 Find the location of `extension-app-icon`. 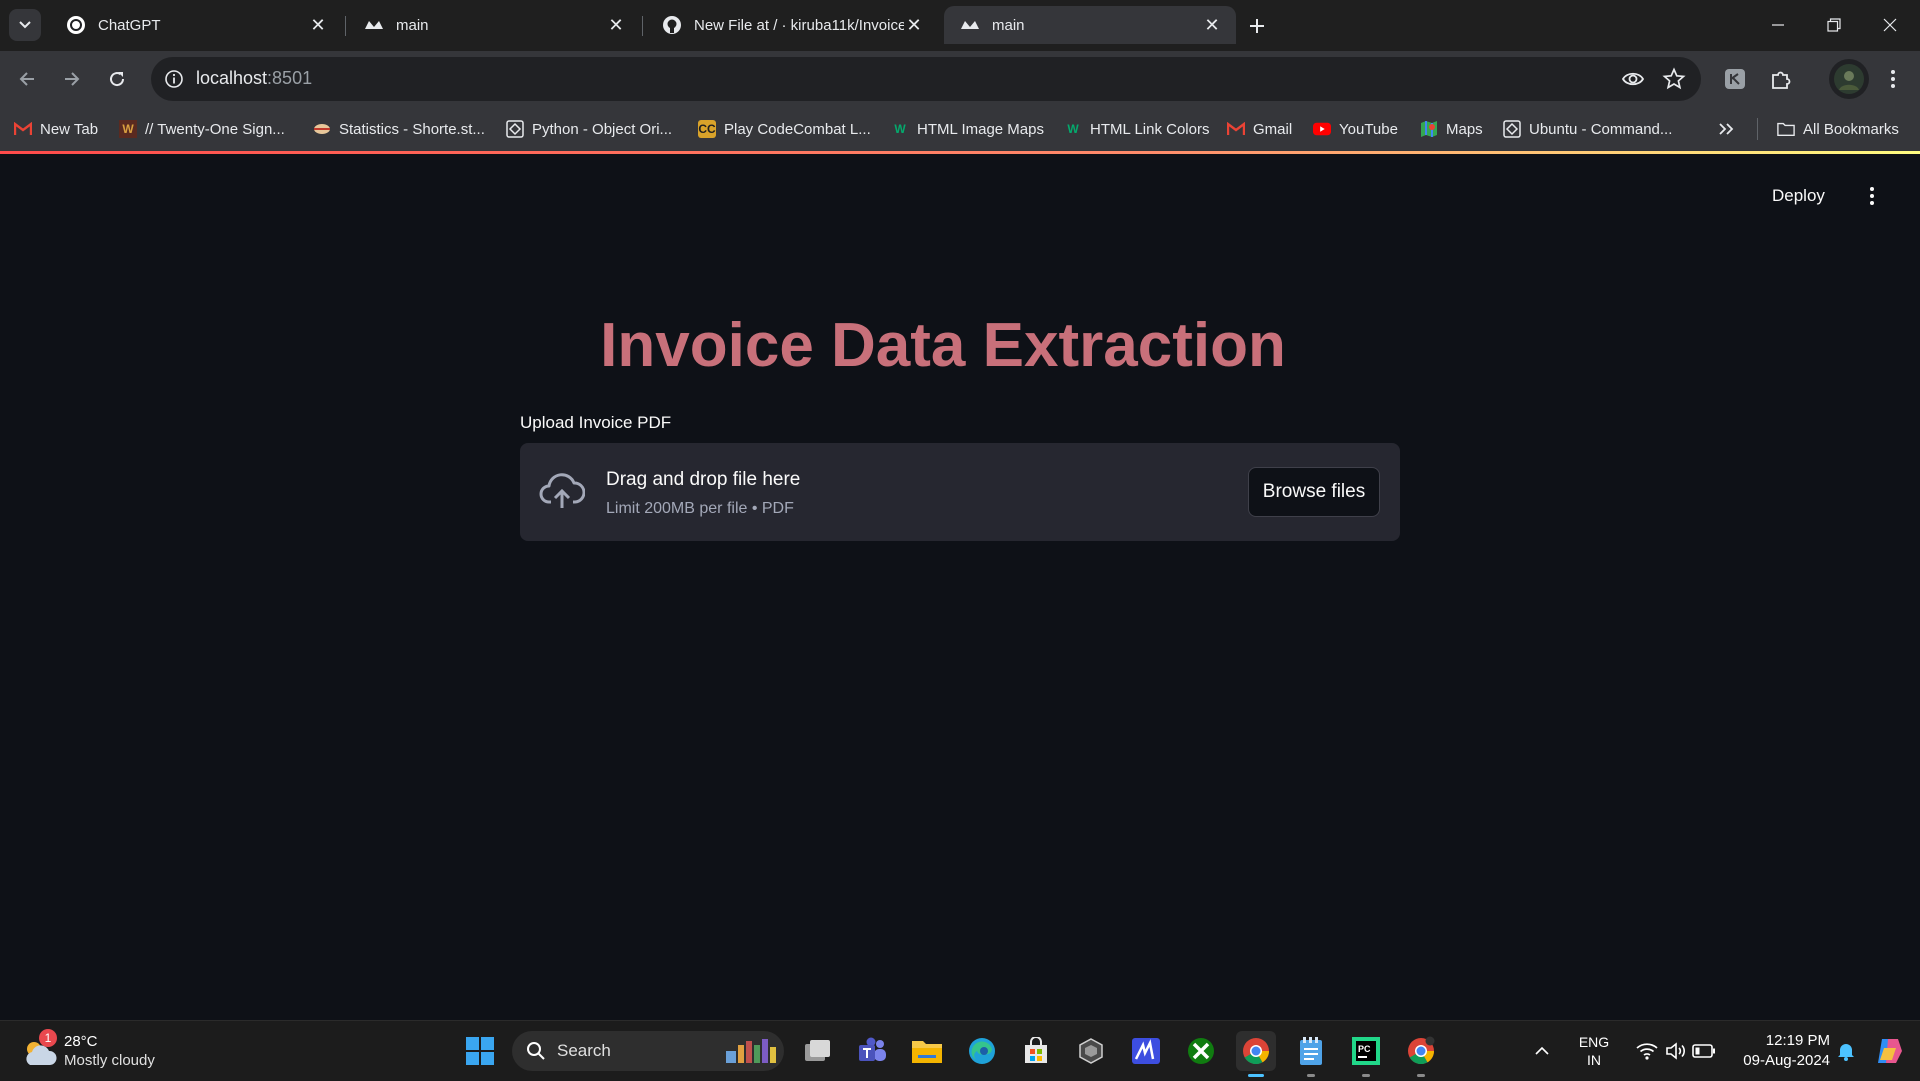

extension-app-icon is located at coordinates (1735, 79).